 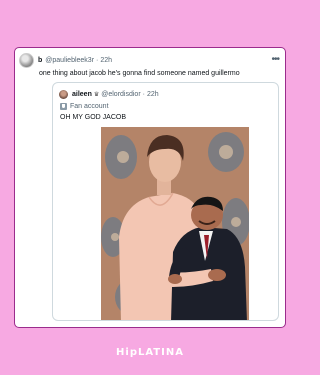 I want to click on user-handle: @pauliebleek3r, so click(x=69, y=60).